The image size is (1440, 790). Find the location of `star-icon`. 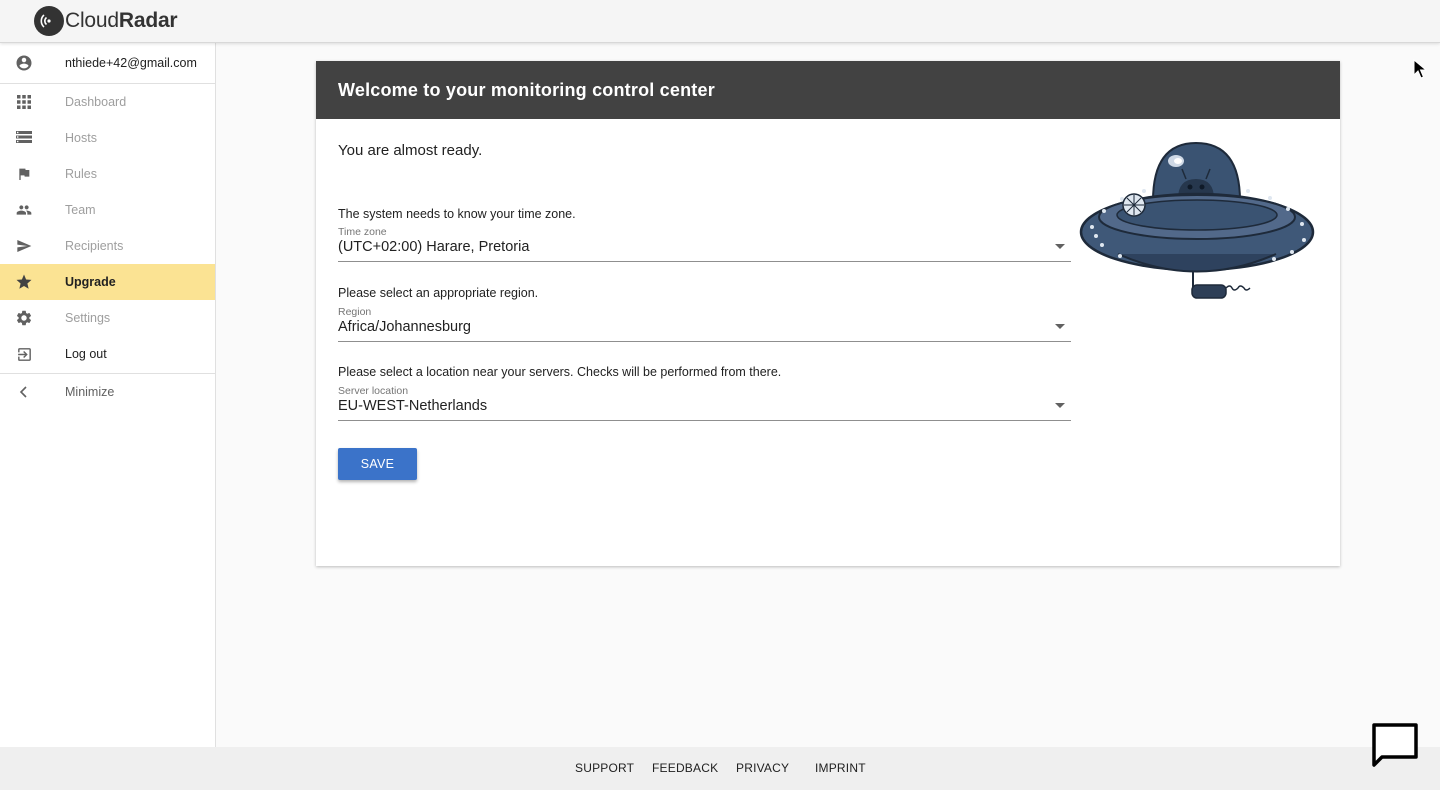

star-icon is located at coordinates (24, 282).